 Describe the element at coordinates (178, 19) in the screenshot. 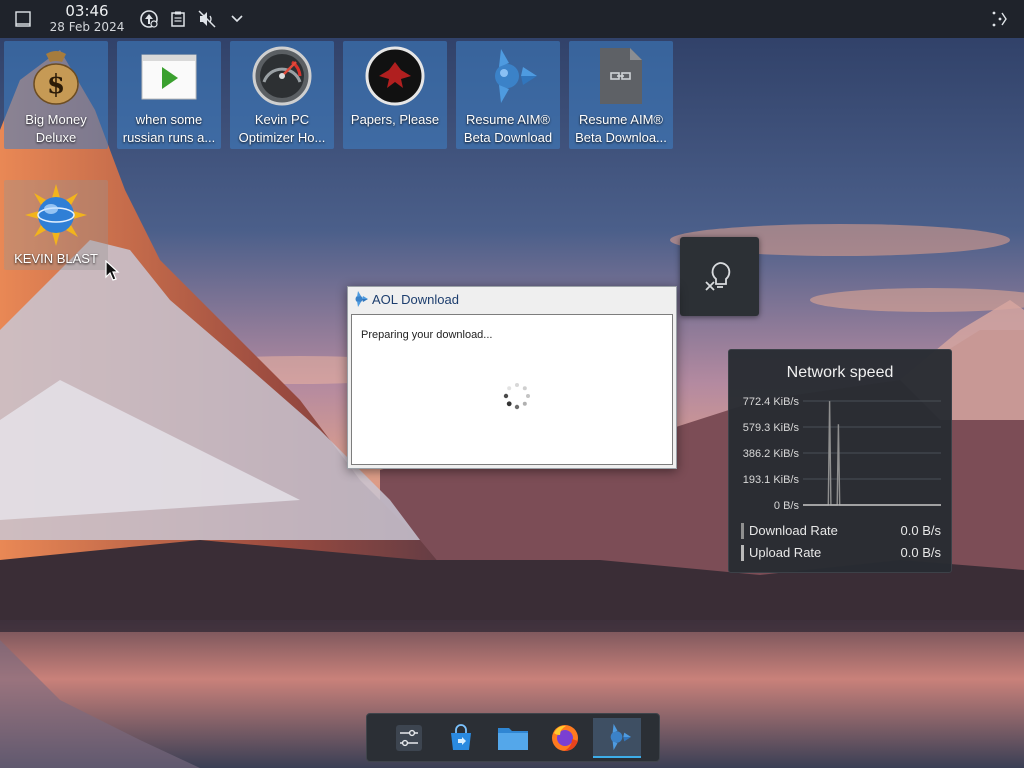

I see `clipboard-icon` at that location.